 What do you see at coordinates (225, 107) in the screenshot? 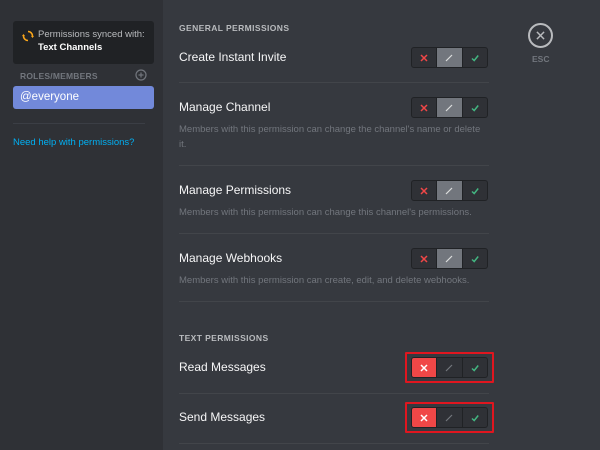
I see `permission-title: Manage Channel` at bounding box center [225, 107].